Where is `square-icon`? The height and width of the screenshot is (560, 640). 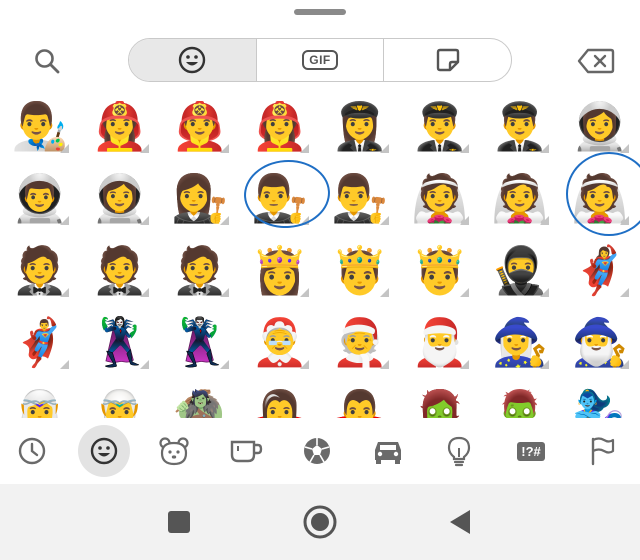
square-icon is located at coordinates (179, 522).